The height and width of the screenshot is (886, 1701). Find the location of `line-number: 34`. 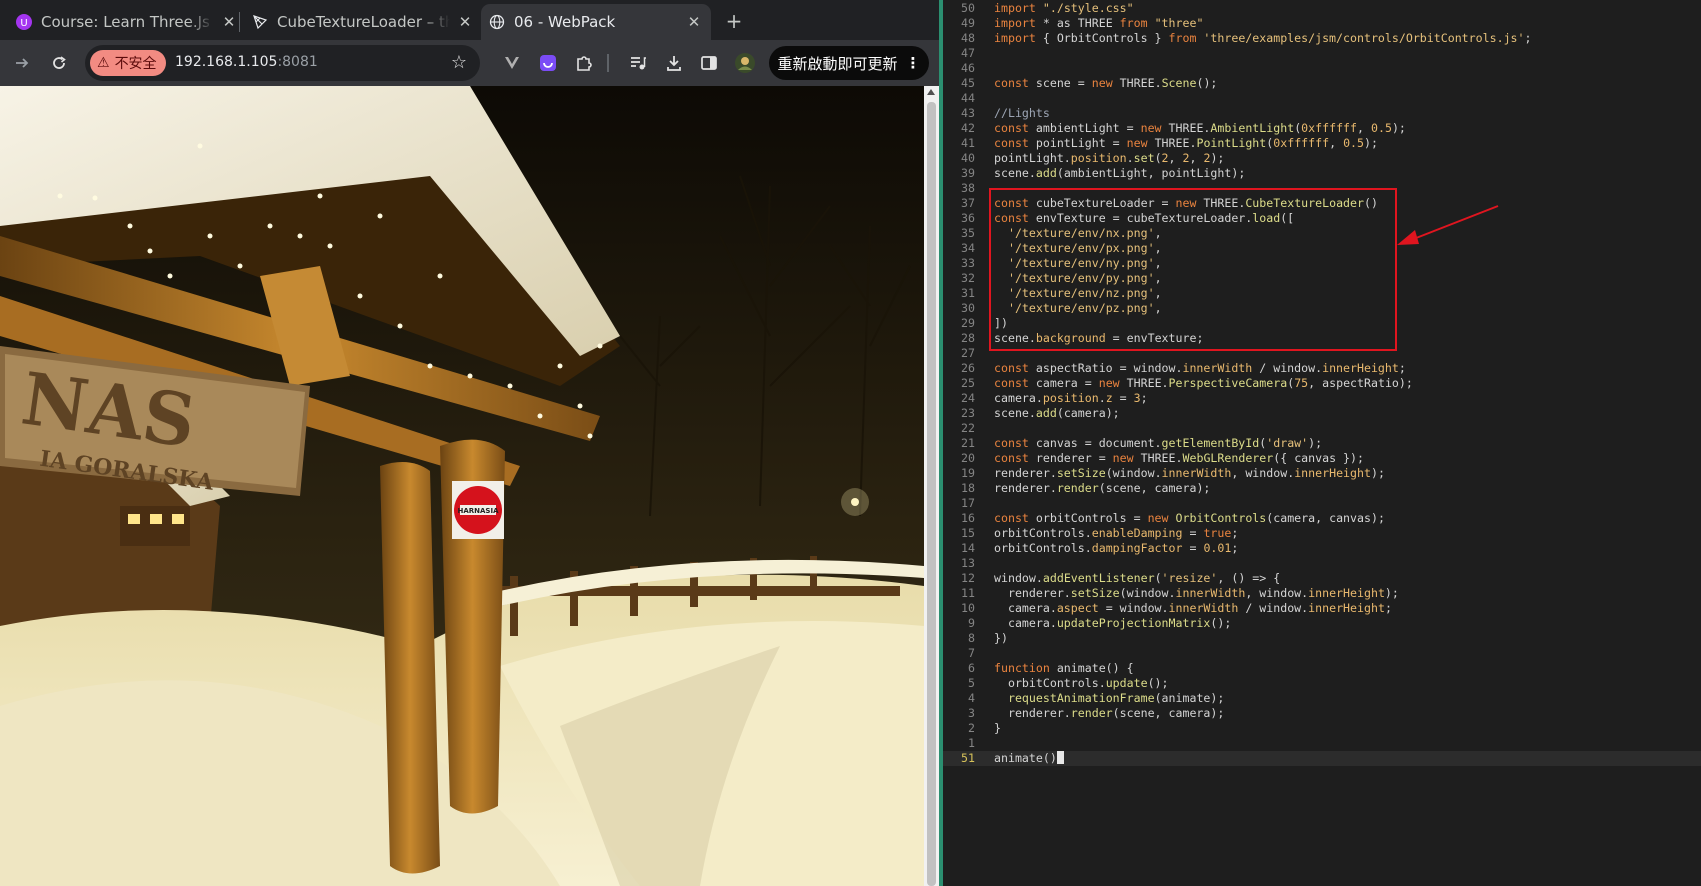

line-number: 34 is located at coordinates (968, 248).